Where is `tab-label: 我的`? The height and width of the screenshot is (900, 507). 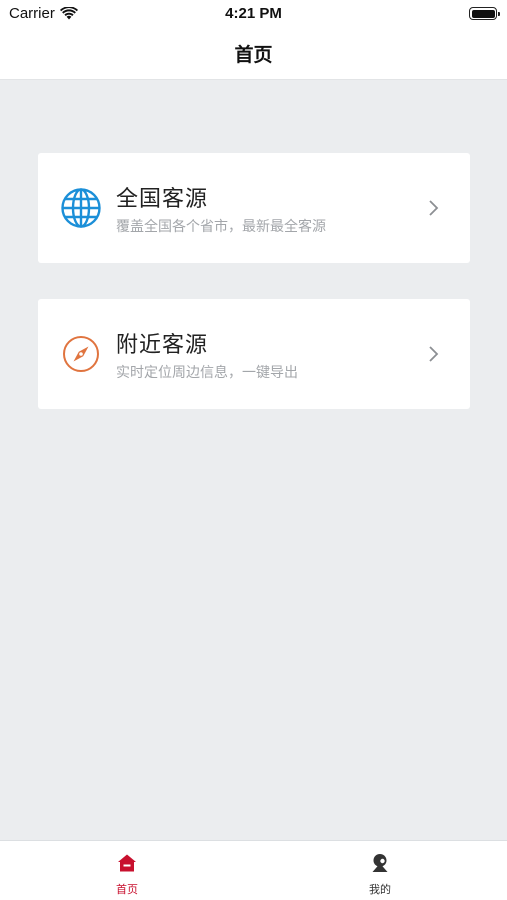 tab-label: 我的 is located at coordinates (380, 889).